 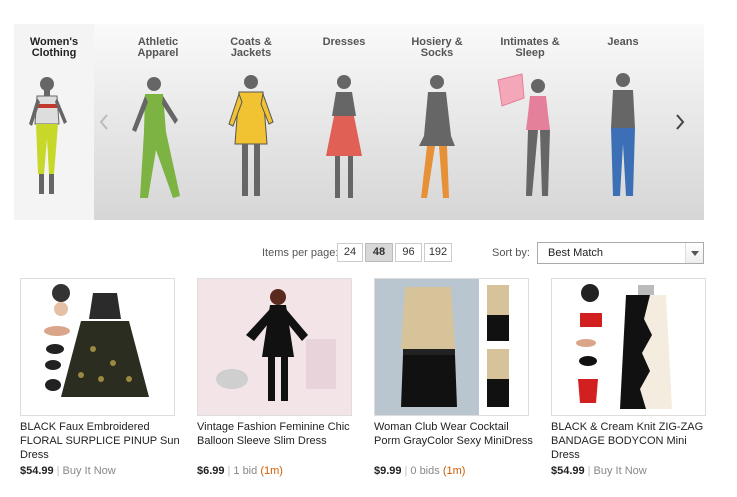 What do you see at coordinates (300, 253) in the screenshot?
I see `items-per-page-label: Items per page:` at bounding box center [300, 253].